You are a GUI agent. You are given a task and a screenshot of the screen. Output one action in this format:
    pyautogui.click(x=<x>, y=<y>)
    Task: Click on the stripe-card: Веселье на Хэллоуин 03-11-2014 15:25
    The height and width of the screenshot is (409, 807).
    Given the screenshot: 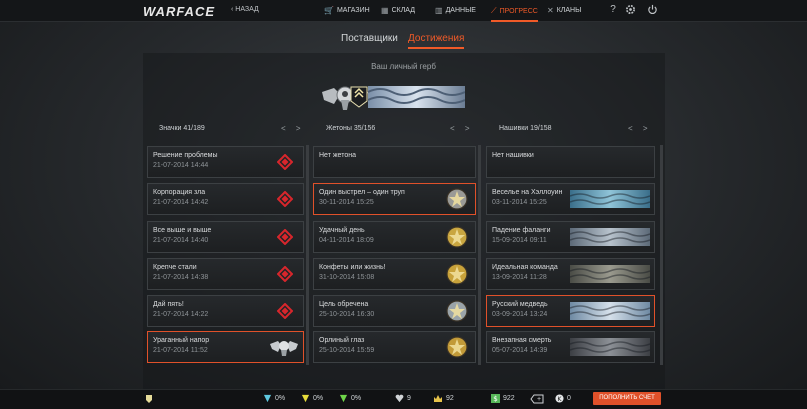 What is the action you would take?
    pyautogui.click(x=570, y=199)
    